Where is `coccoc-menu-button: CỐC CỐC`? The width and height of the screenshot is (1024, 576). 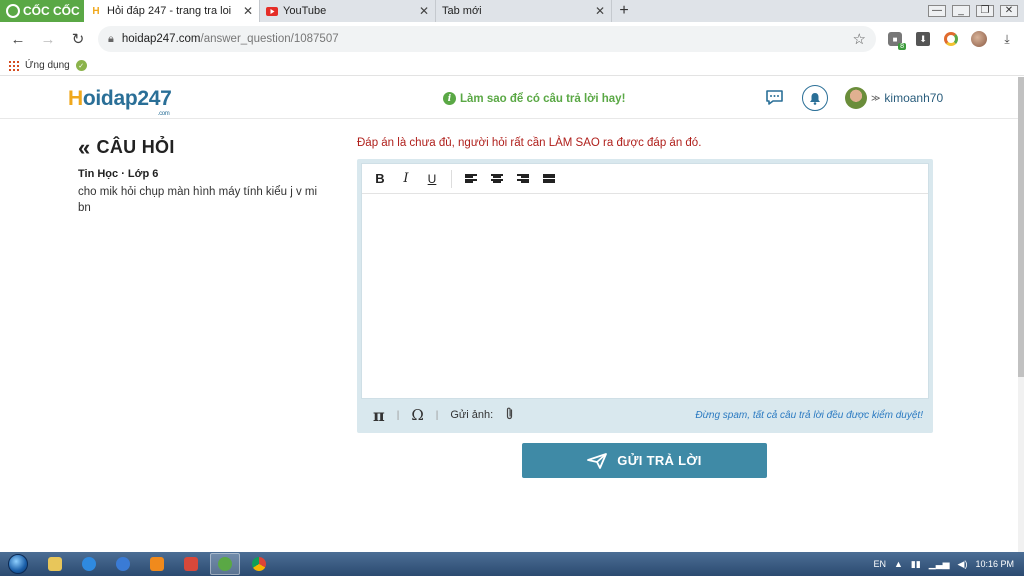
coccoc-menu-button: CỐC CỐC is located at coordinates (42, 11).